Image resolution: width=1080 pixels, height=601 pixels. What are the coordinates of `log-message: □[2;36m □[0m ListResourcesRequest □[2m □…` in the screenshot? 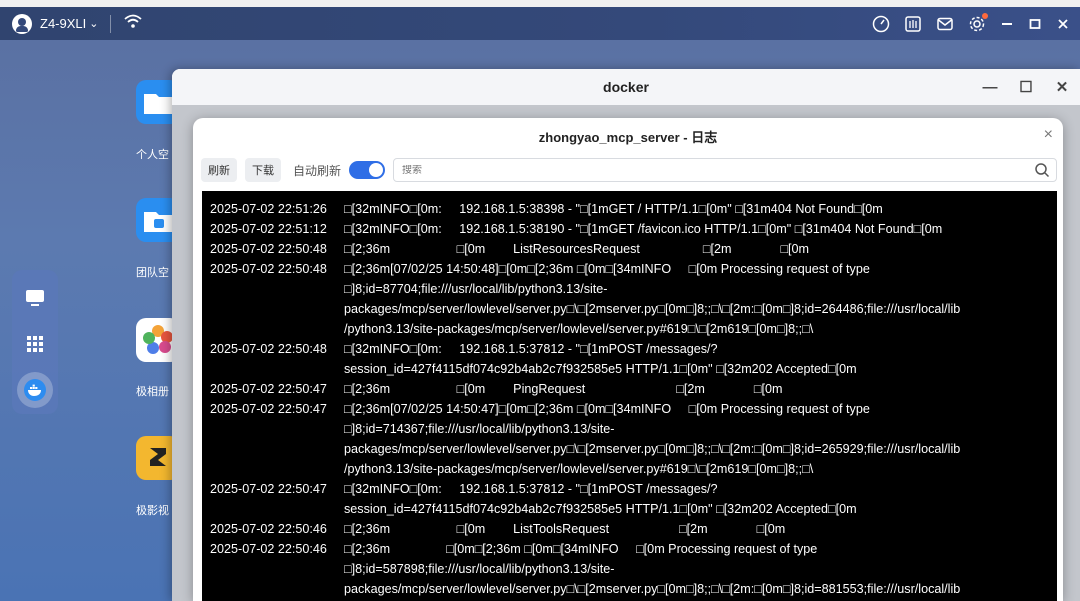 It's located at (577, 249).